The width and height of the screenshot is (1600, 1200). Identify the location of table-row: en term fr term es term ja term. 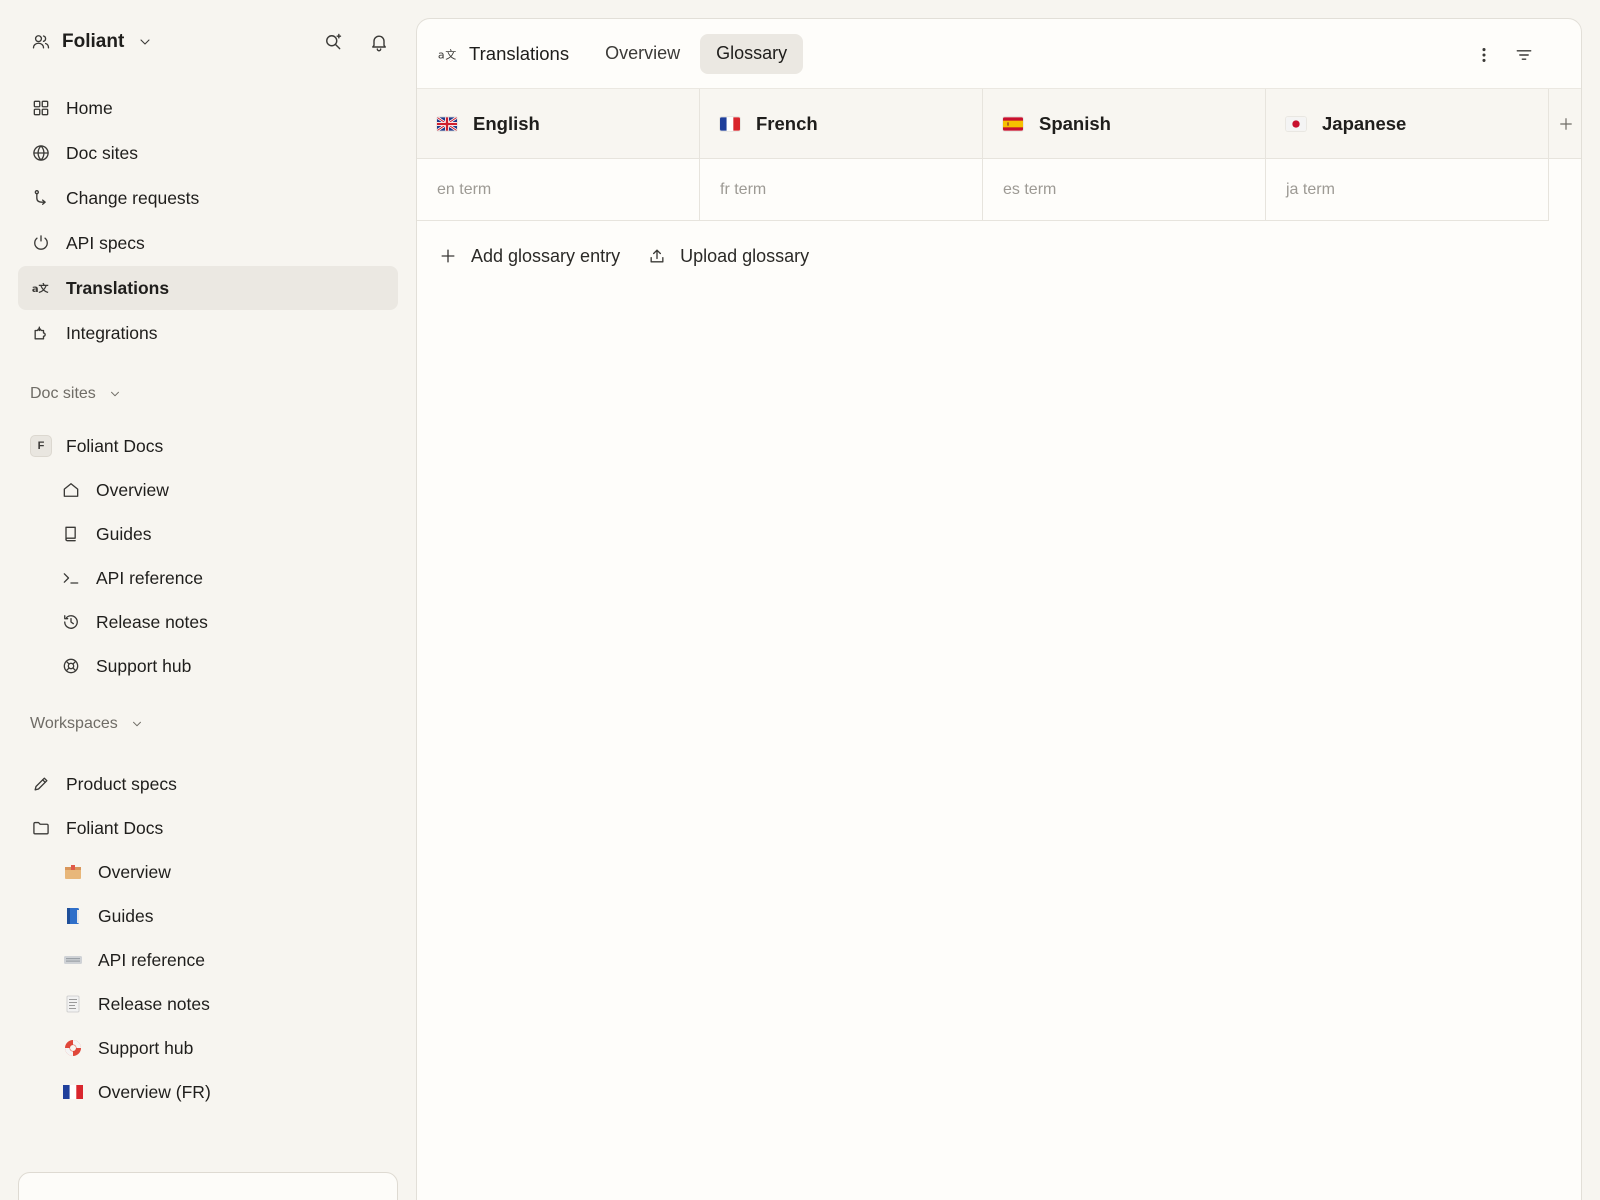
(983, 190).